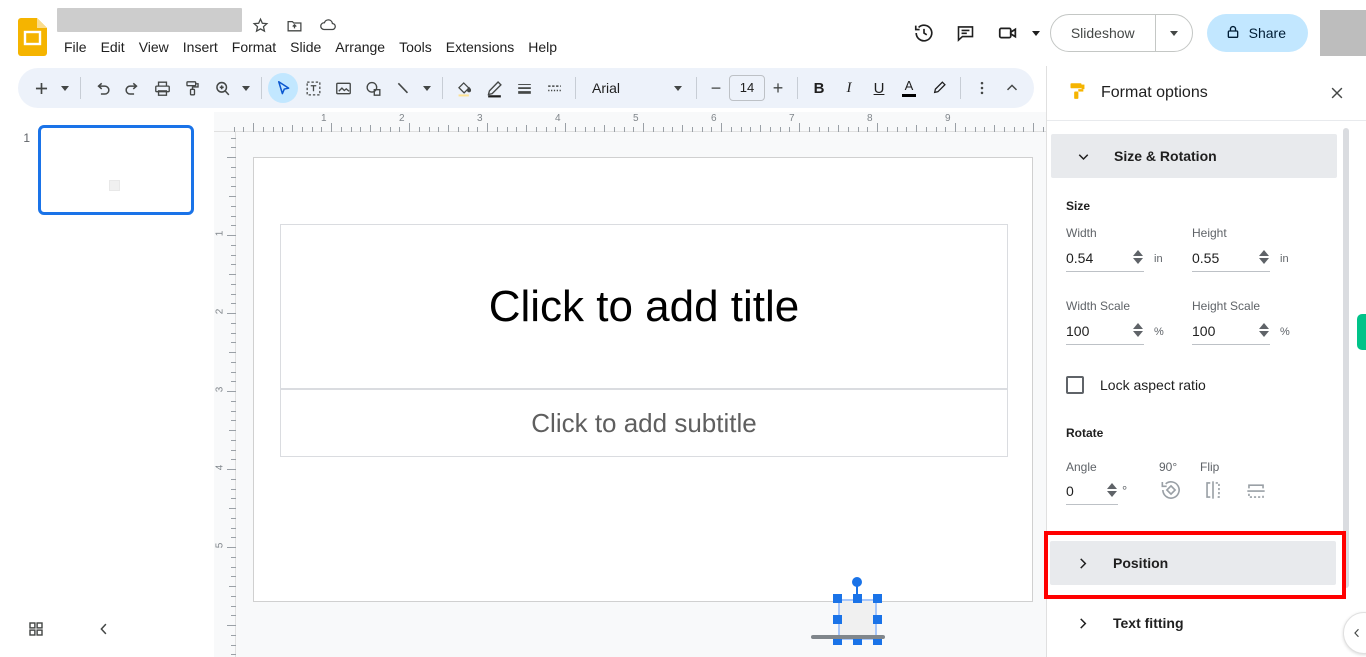 The width and height of the screenshot is (1366, 657). Describe the element at coordinates (524, 88) in the screenshot. I see `border-weight-icon` at that location.